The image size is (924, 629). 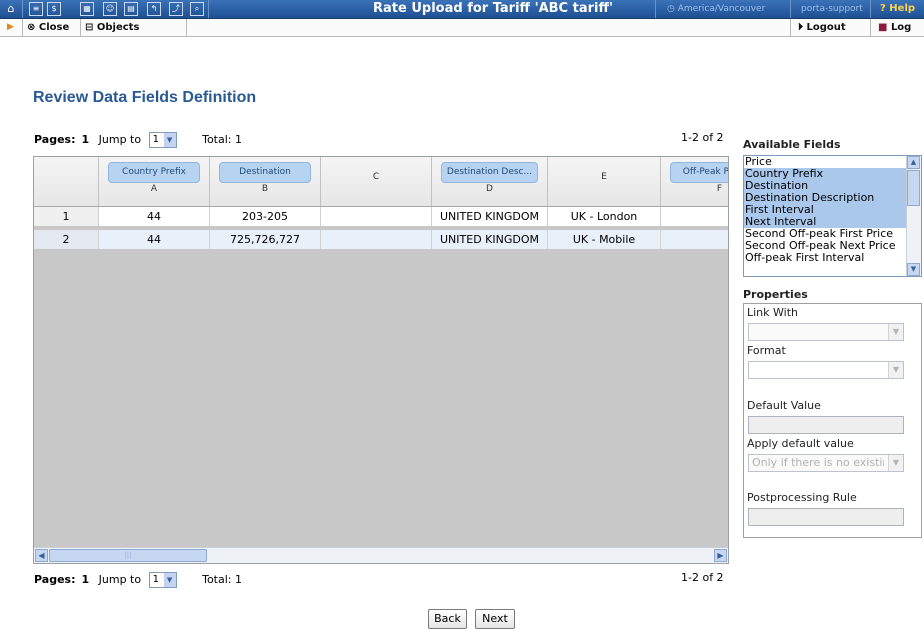 I want to click on logout-label: Logout, so click(x=826, y=27).